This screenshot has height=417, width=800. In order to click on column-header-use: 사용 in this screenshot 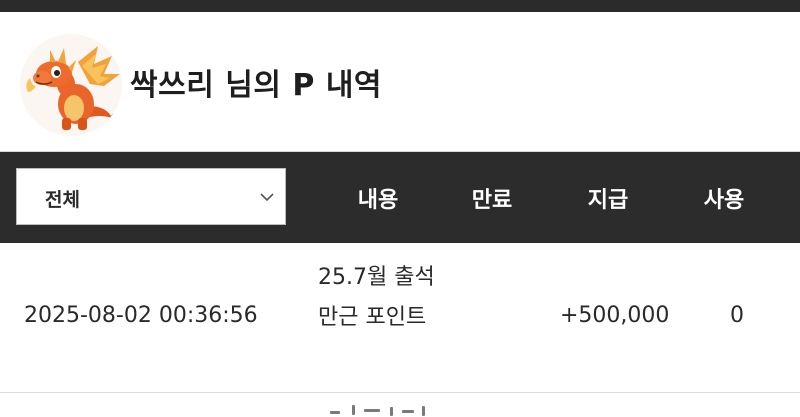, I will do `click(724, 200)`.